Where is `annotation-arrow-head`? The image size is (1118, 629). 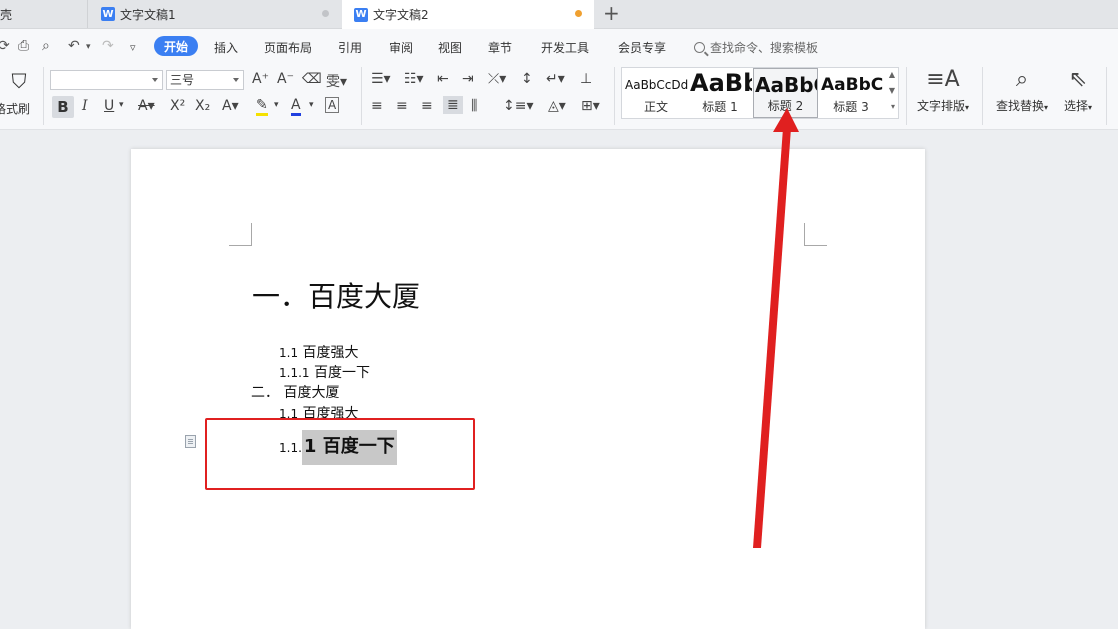
annotation-arrow-head is located at coordinates (786, 120).